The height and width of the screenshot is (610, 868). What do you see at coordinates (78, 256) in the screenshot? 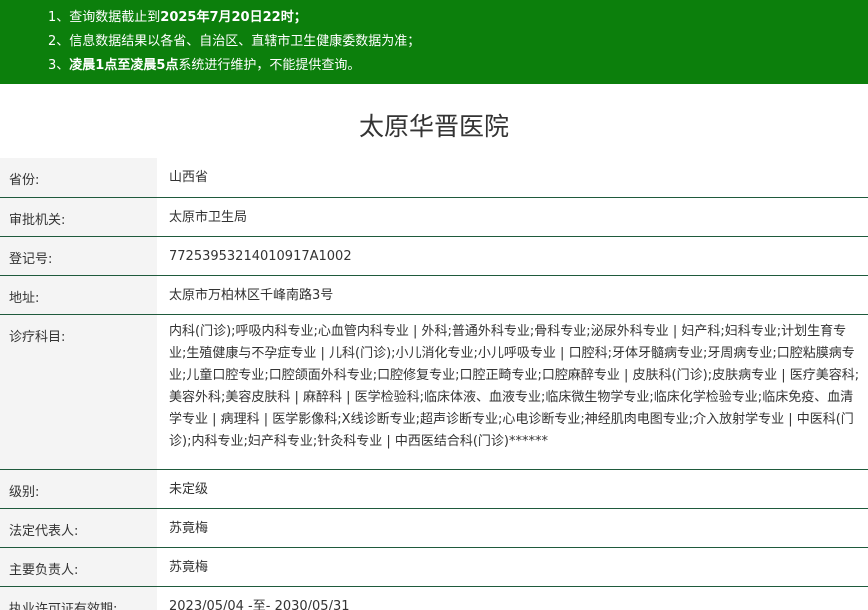
I see `registration-number-label: 登记号:` at bounding box center [78, 256].